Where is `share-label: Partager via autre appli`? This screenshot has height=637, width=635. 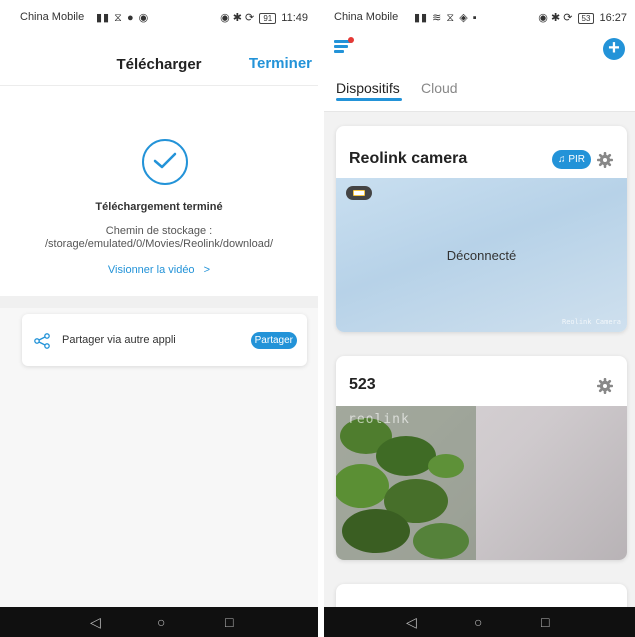
share-label: Partager via autre appli is located at coordinates (119, 340).